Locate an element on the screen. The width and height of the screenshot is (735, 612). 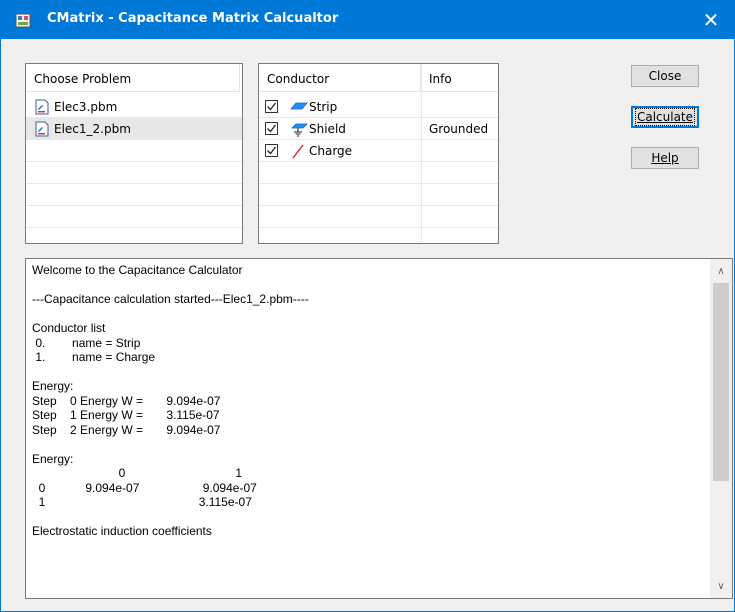
scroll-down-button: ∨ is located at coordinates (721, 586).